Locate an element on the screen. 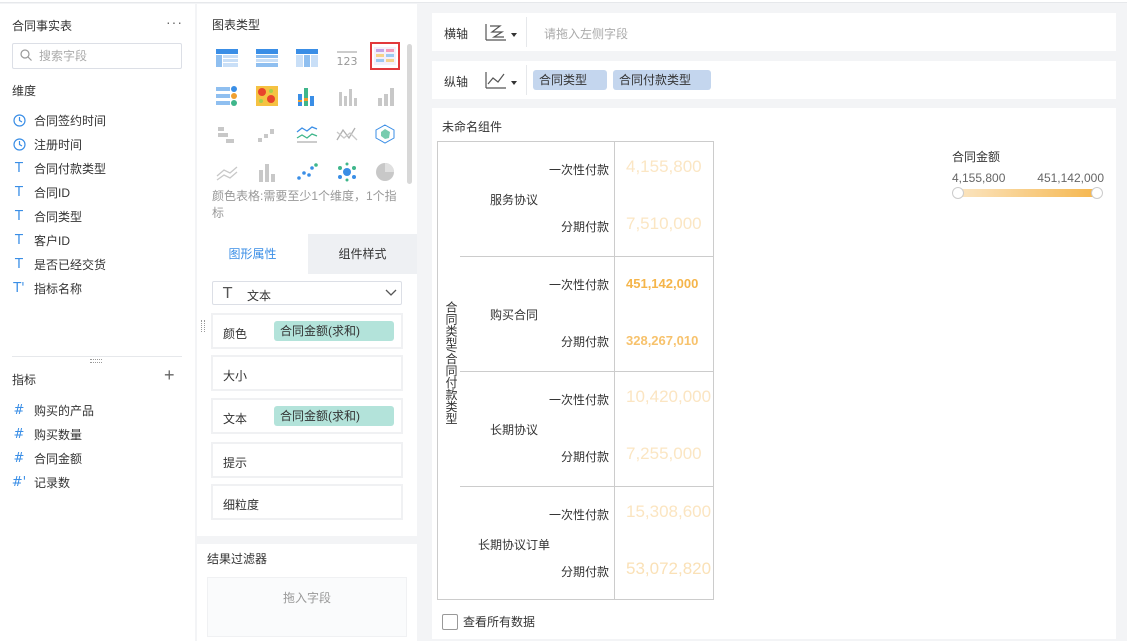 This screenshot has height=641, width=1127. field-label: 合同签约时间 is located at coordinates (70, 120).